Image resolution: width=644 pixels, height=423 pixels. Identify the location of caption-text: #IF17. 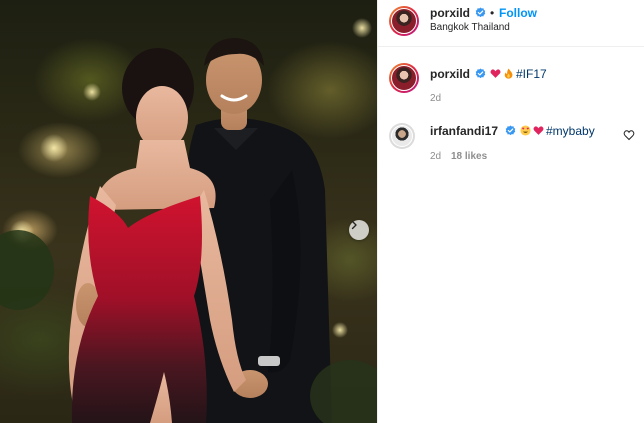
(518, 74).